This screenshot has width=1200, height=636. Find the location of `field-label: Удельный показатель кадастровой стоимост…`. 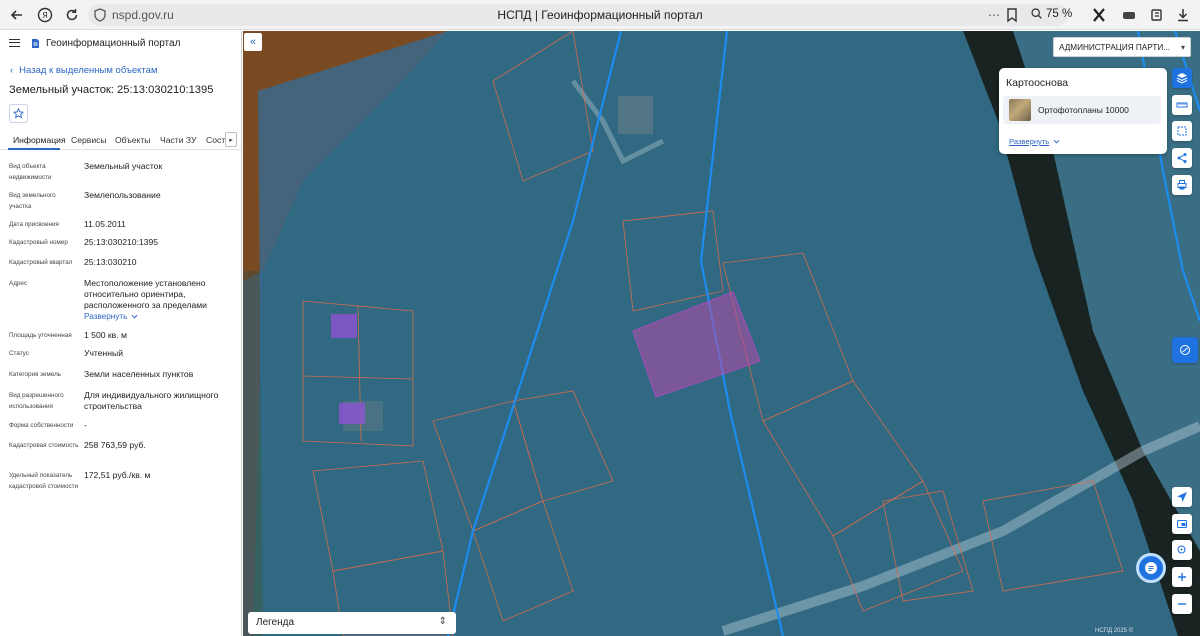

field-label: Удельный показатель кадастровой стоимост… is located at coordinates (44, 481).